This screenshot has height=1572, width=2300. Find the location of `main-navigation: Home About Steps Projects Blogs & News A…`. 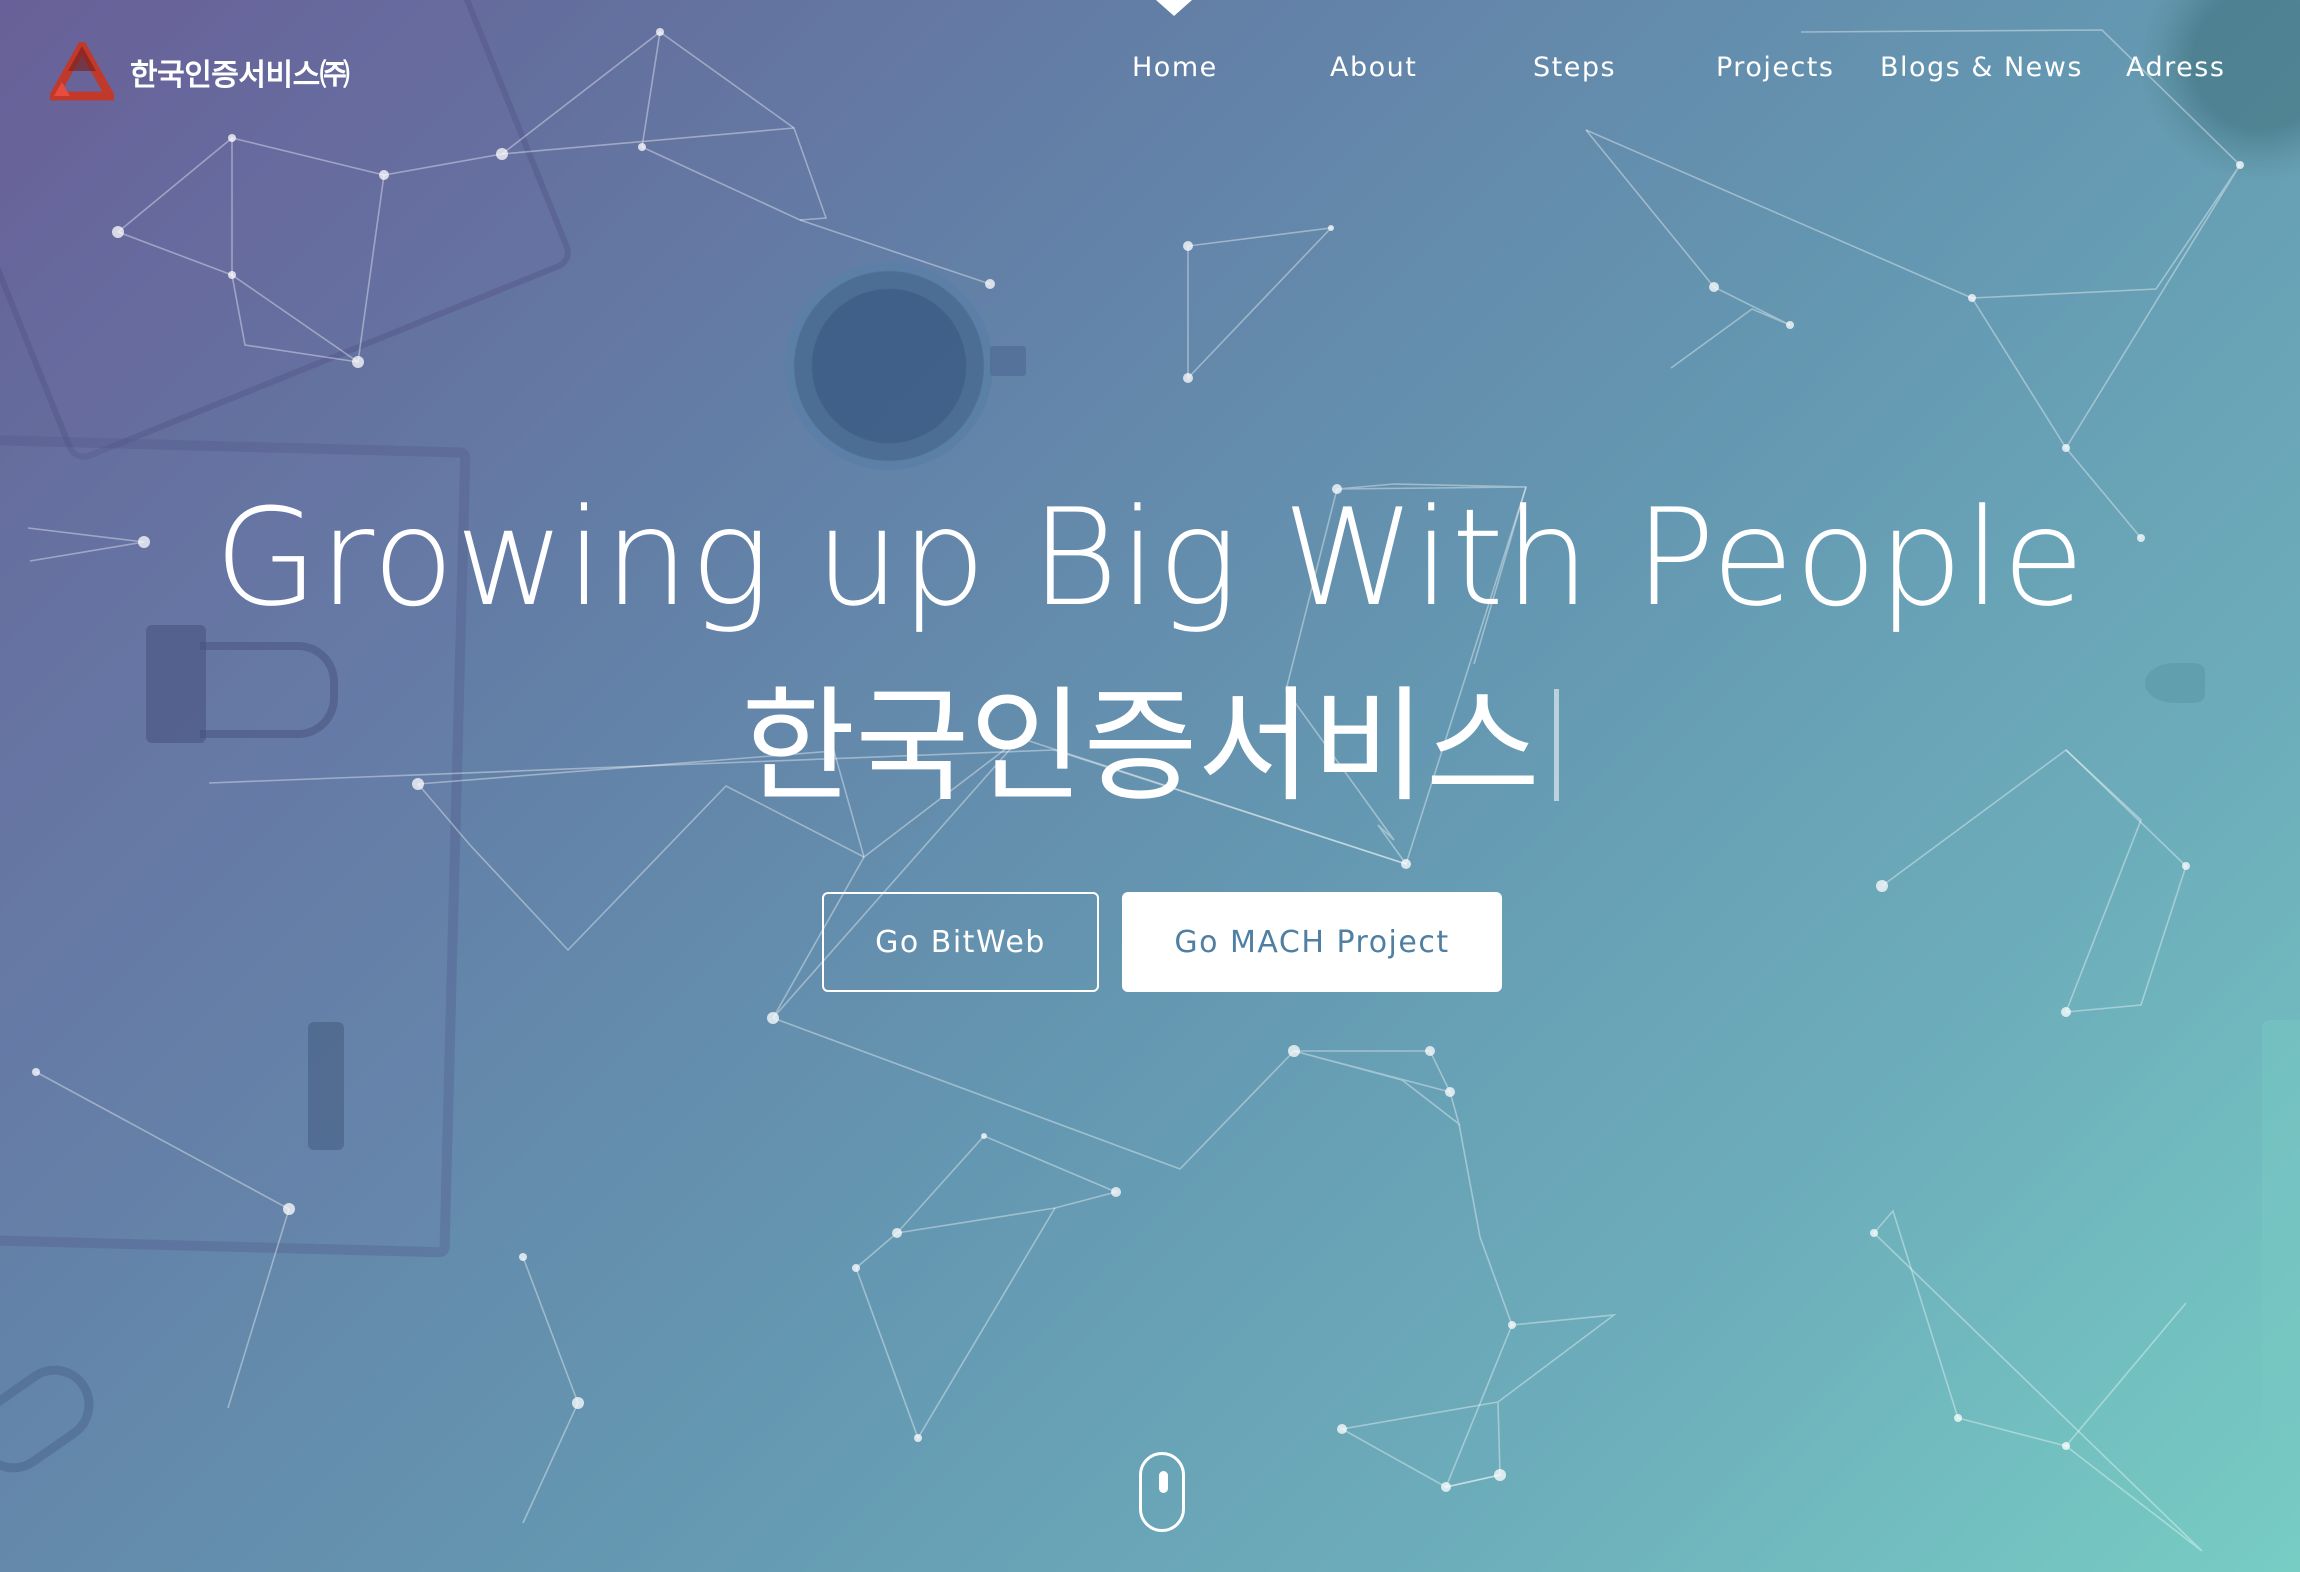

main-navigation: Home About Steps Projects Blogs & News A… is located at coordinates (1150, 72).